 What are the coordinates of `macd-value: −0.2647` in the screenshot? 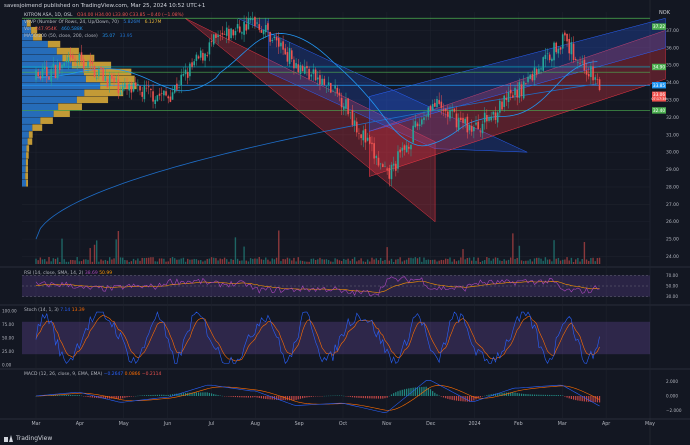 It's located at (113, 374).